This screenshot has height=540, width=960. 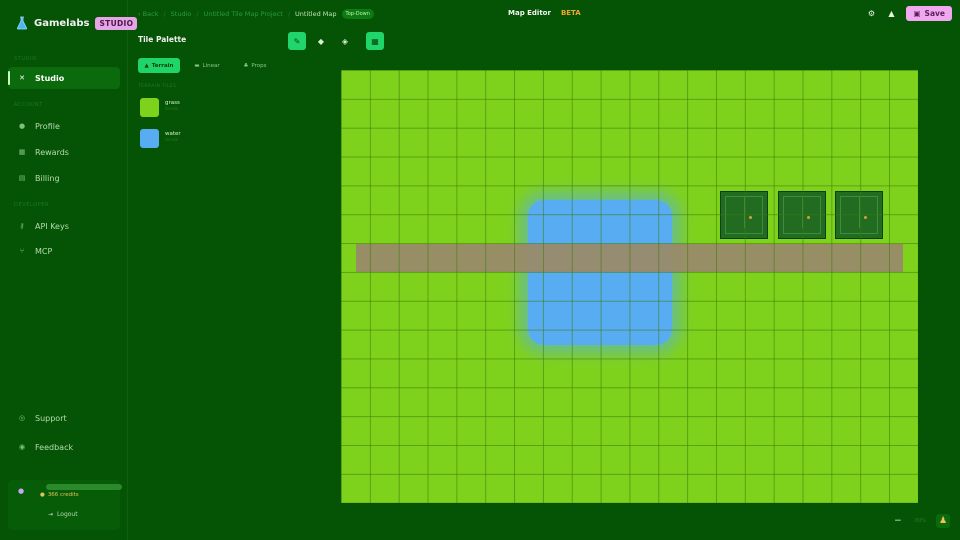 I want to click on settings-gear-icon: ⚙, so click(x=871, y=14).